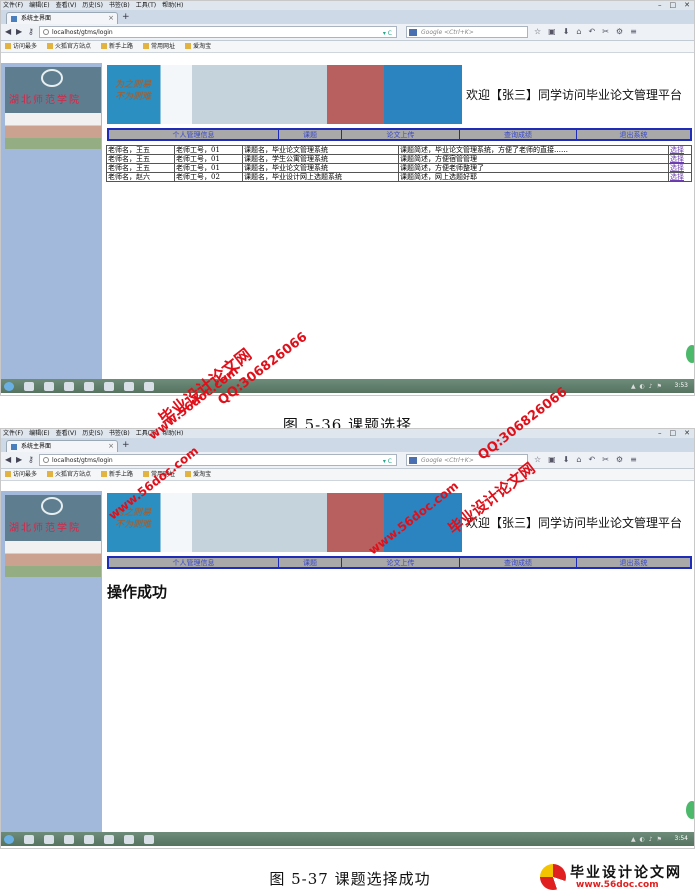 The width and height of the screenshot is (695, 896). What do you see at coordinates (347, 386) in the screenshot?
I see `windows-taskbar: ▲◐♪⚑ 3:53` at bounding box center [347, 386].